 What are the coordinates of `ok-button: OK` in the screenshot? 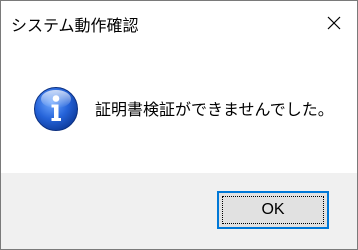 It's located at (273, 210).